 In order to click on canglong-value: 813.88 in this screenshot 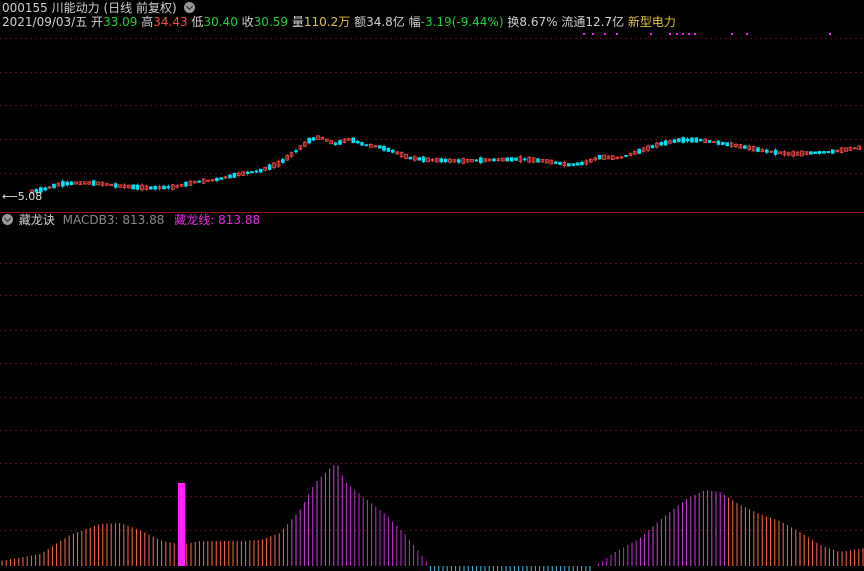, I will do `click(239, 220)`.